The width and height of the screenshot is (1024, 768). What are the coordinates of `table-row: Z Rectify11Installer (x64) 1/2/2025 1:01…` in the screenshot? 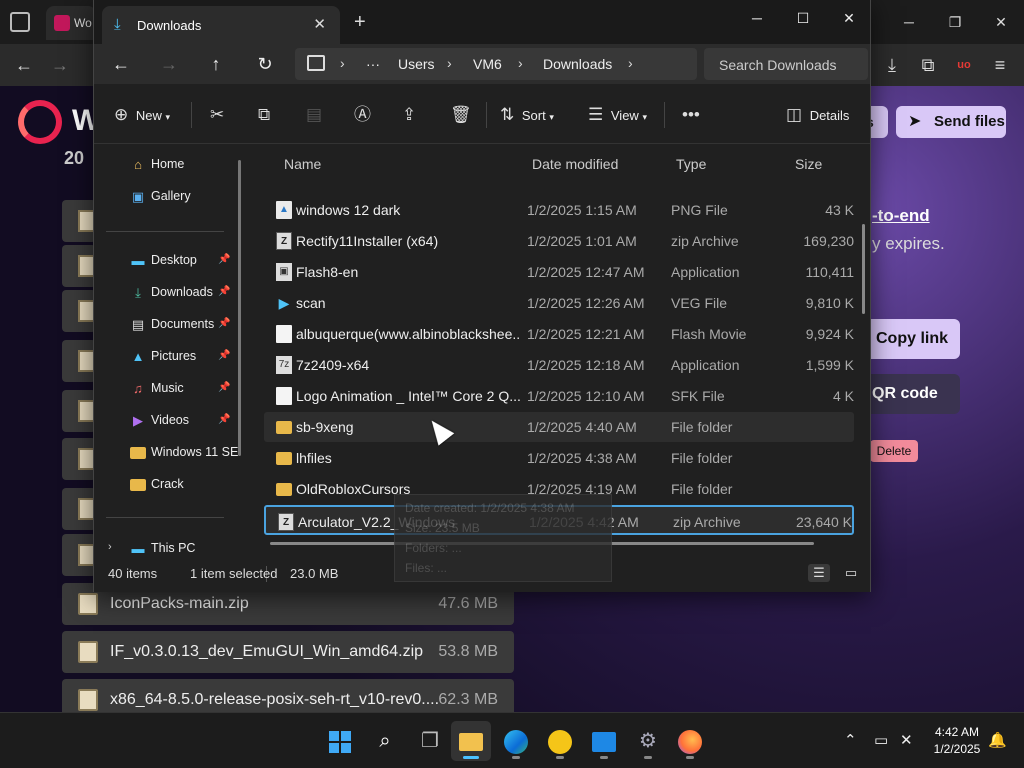 It's located at (559, 241).